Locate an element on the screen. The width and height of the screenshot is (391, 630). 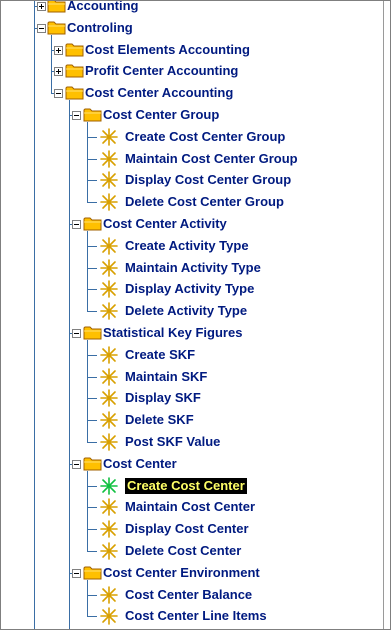
tree-item: Display Cost Center Group is located at coordinates (191, 180).